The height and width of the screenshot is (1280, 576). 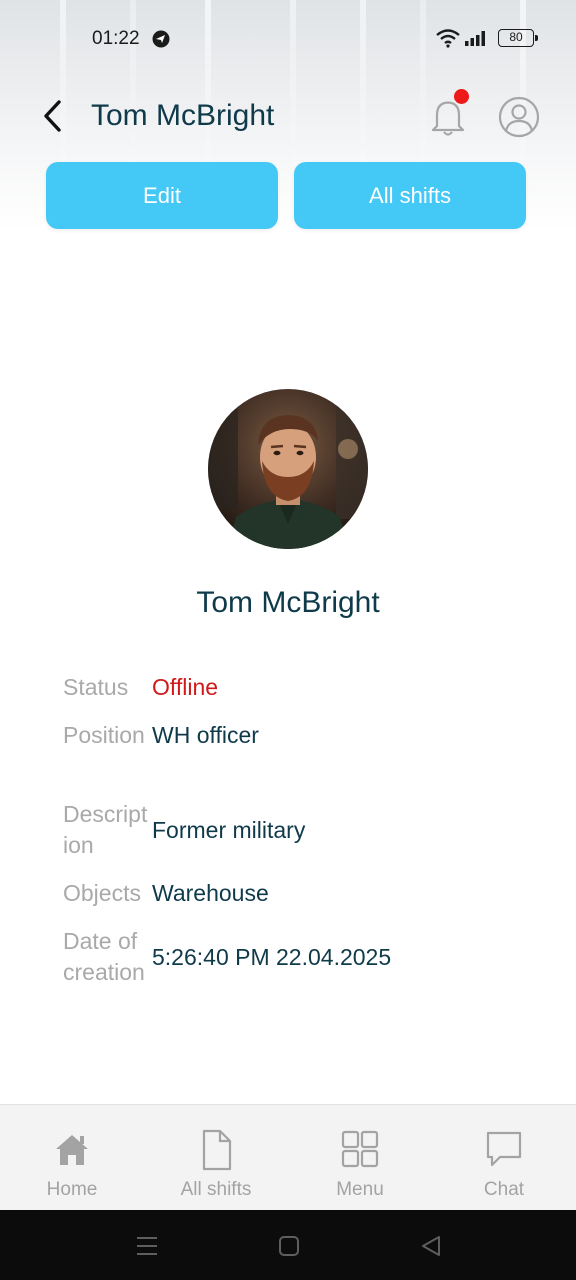 I want to click on home-button-icon, so click(x=289, y=1246).